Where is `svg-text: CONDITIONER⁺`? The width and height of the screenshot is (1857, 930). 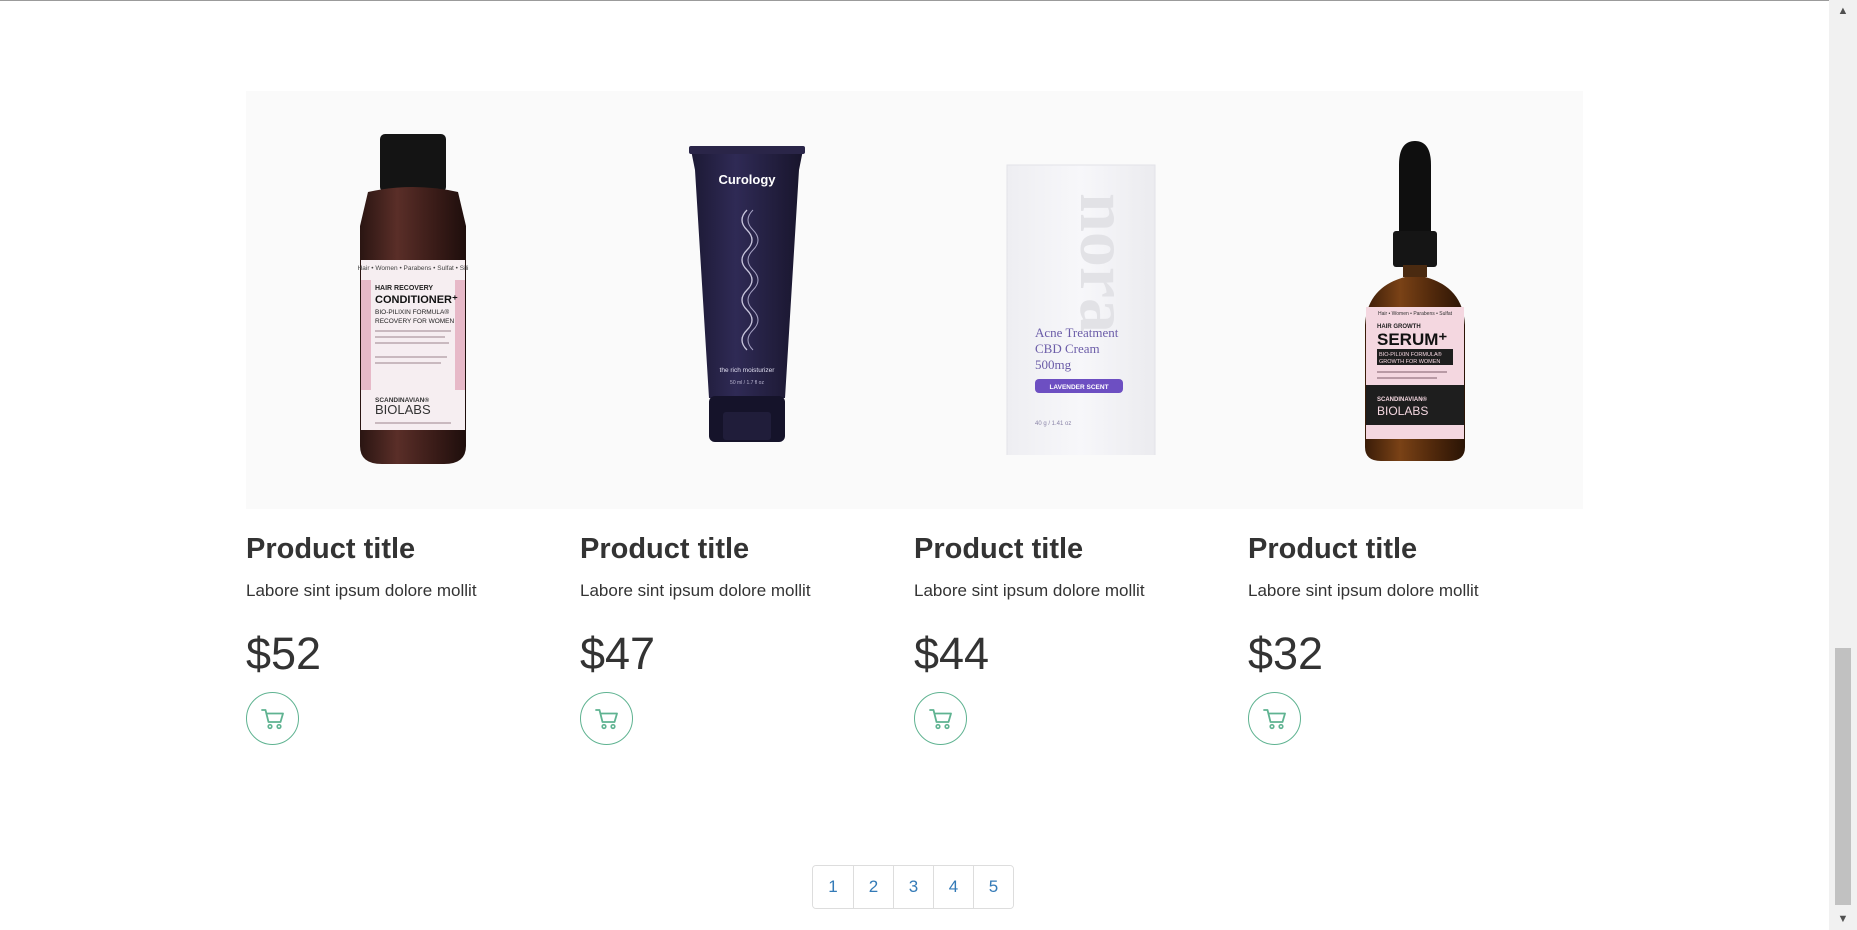
svg-text: CONDITIONER⁺ is located at coordinates (416, 300).